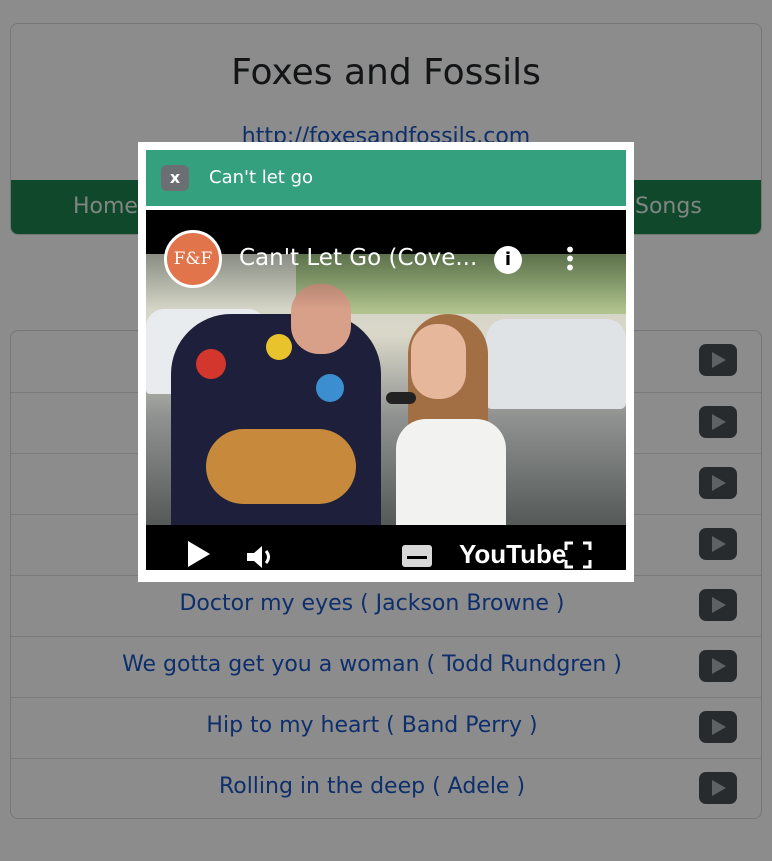  Describe the element at coordinates (386, 178) in the screenshot. I see `modal-header: x Can't let go` at that location.